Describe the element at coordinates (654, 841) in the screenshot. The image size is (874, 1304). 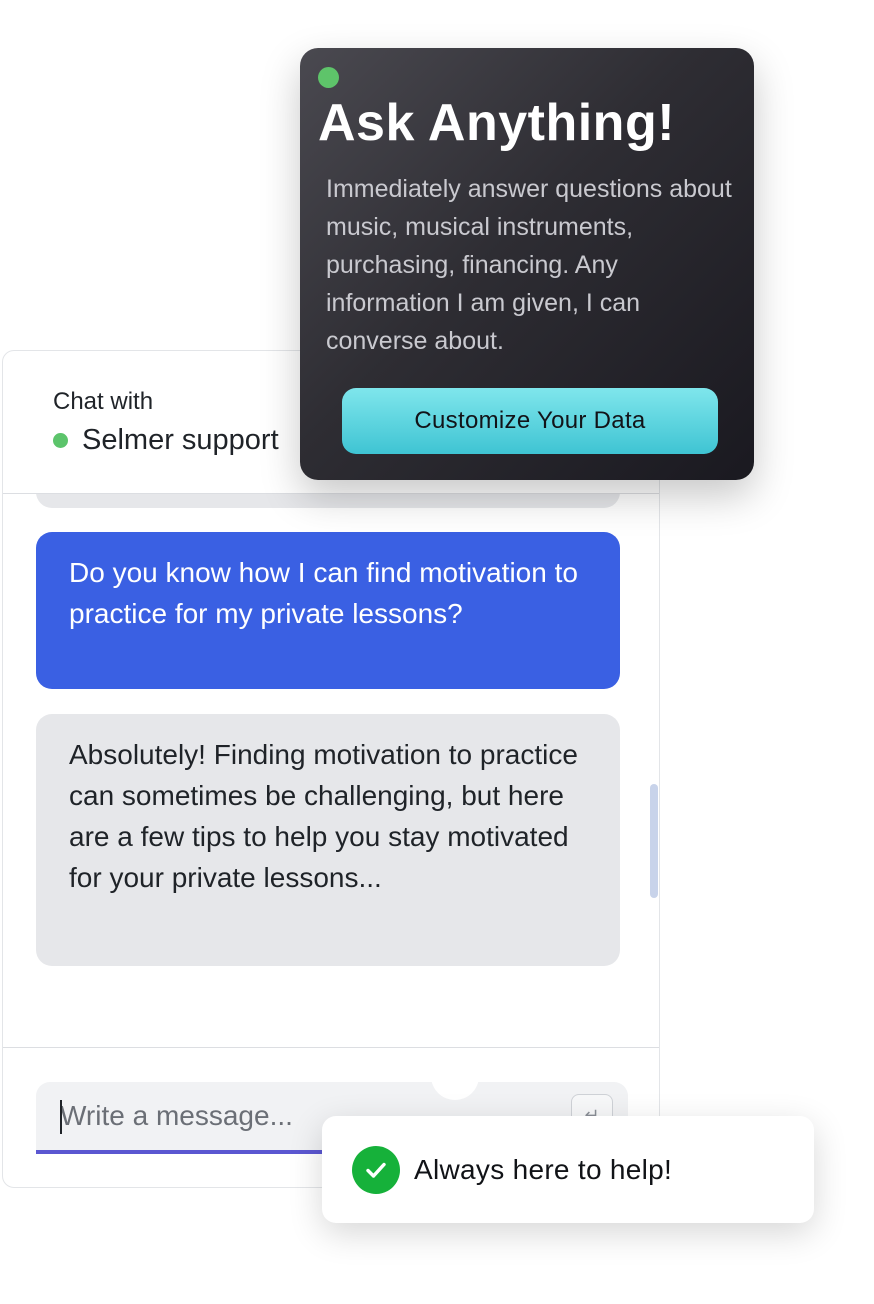
I see `scrollbar-thumb` at that location.